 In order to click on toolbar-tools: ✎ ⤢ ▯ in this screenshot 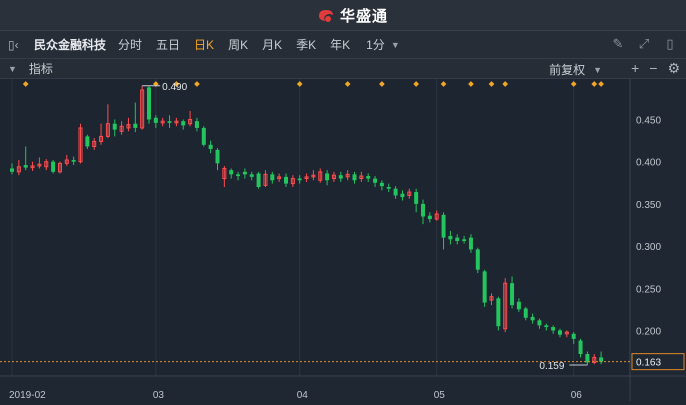, I will do `click(644, 44)`.